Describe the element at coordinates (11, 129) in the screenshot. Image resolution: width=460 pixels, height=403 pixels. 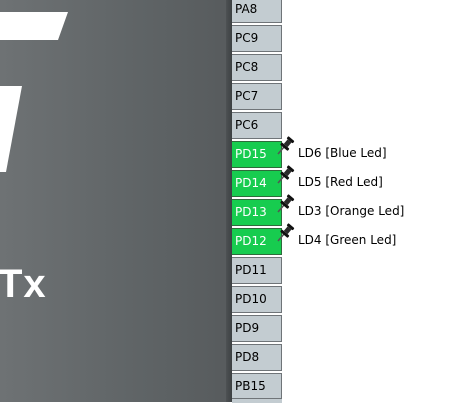
I see `logo-mark-slash` at that location.